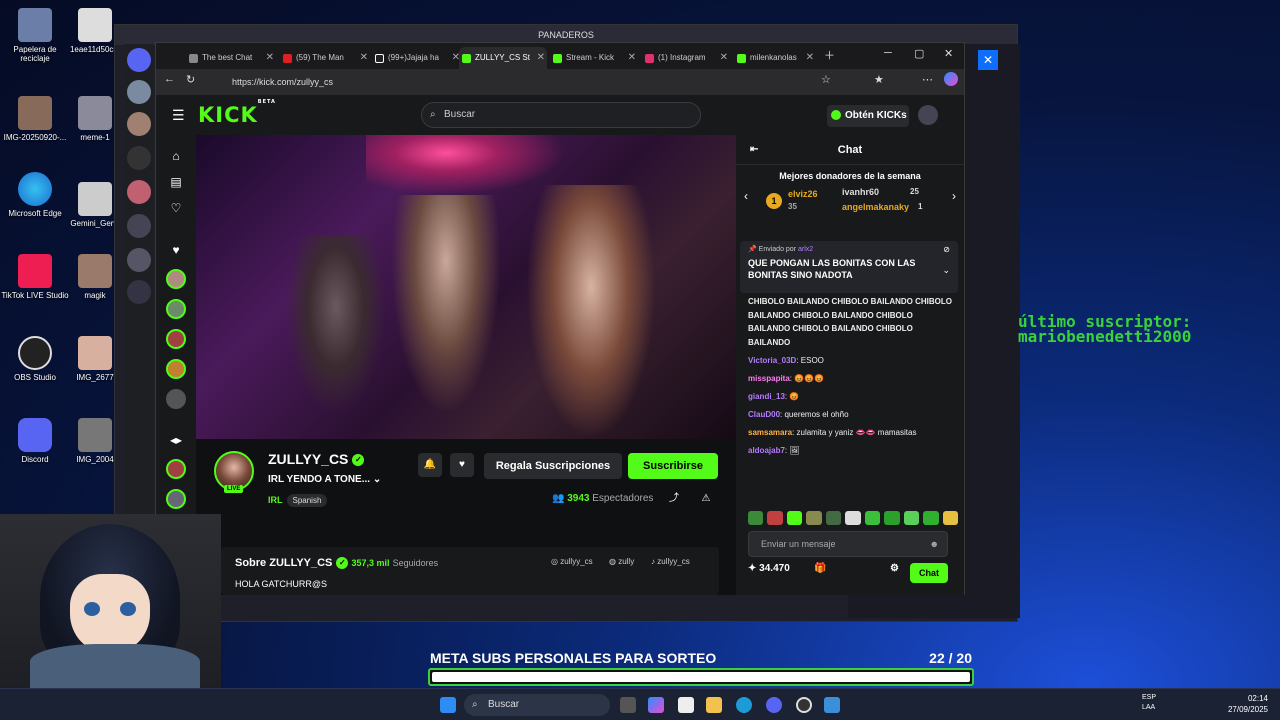 This screenshot has height=720, width=1280. Describe the element at coordinates (929, 573) in the screenshot. I see `send-chat-button: Chat` at that location.